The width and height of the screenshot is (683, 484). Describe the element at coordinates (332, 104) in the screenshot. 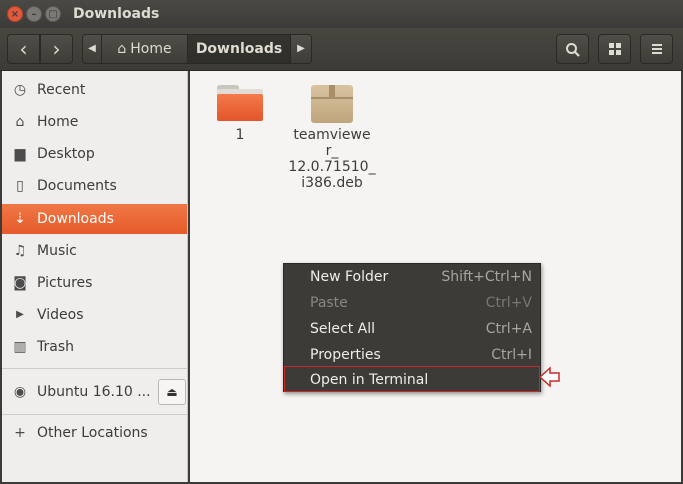

I see `package-icon` at that location.